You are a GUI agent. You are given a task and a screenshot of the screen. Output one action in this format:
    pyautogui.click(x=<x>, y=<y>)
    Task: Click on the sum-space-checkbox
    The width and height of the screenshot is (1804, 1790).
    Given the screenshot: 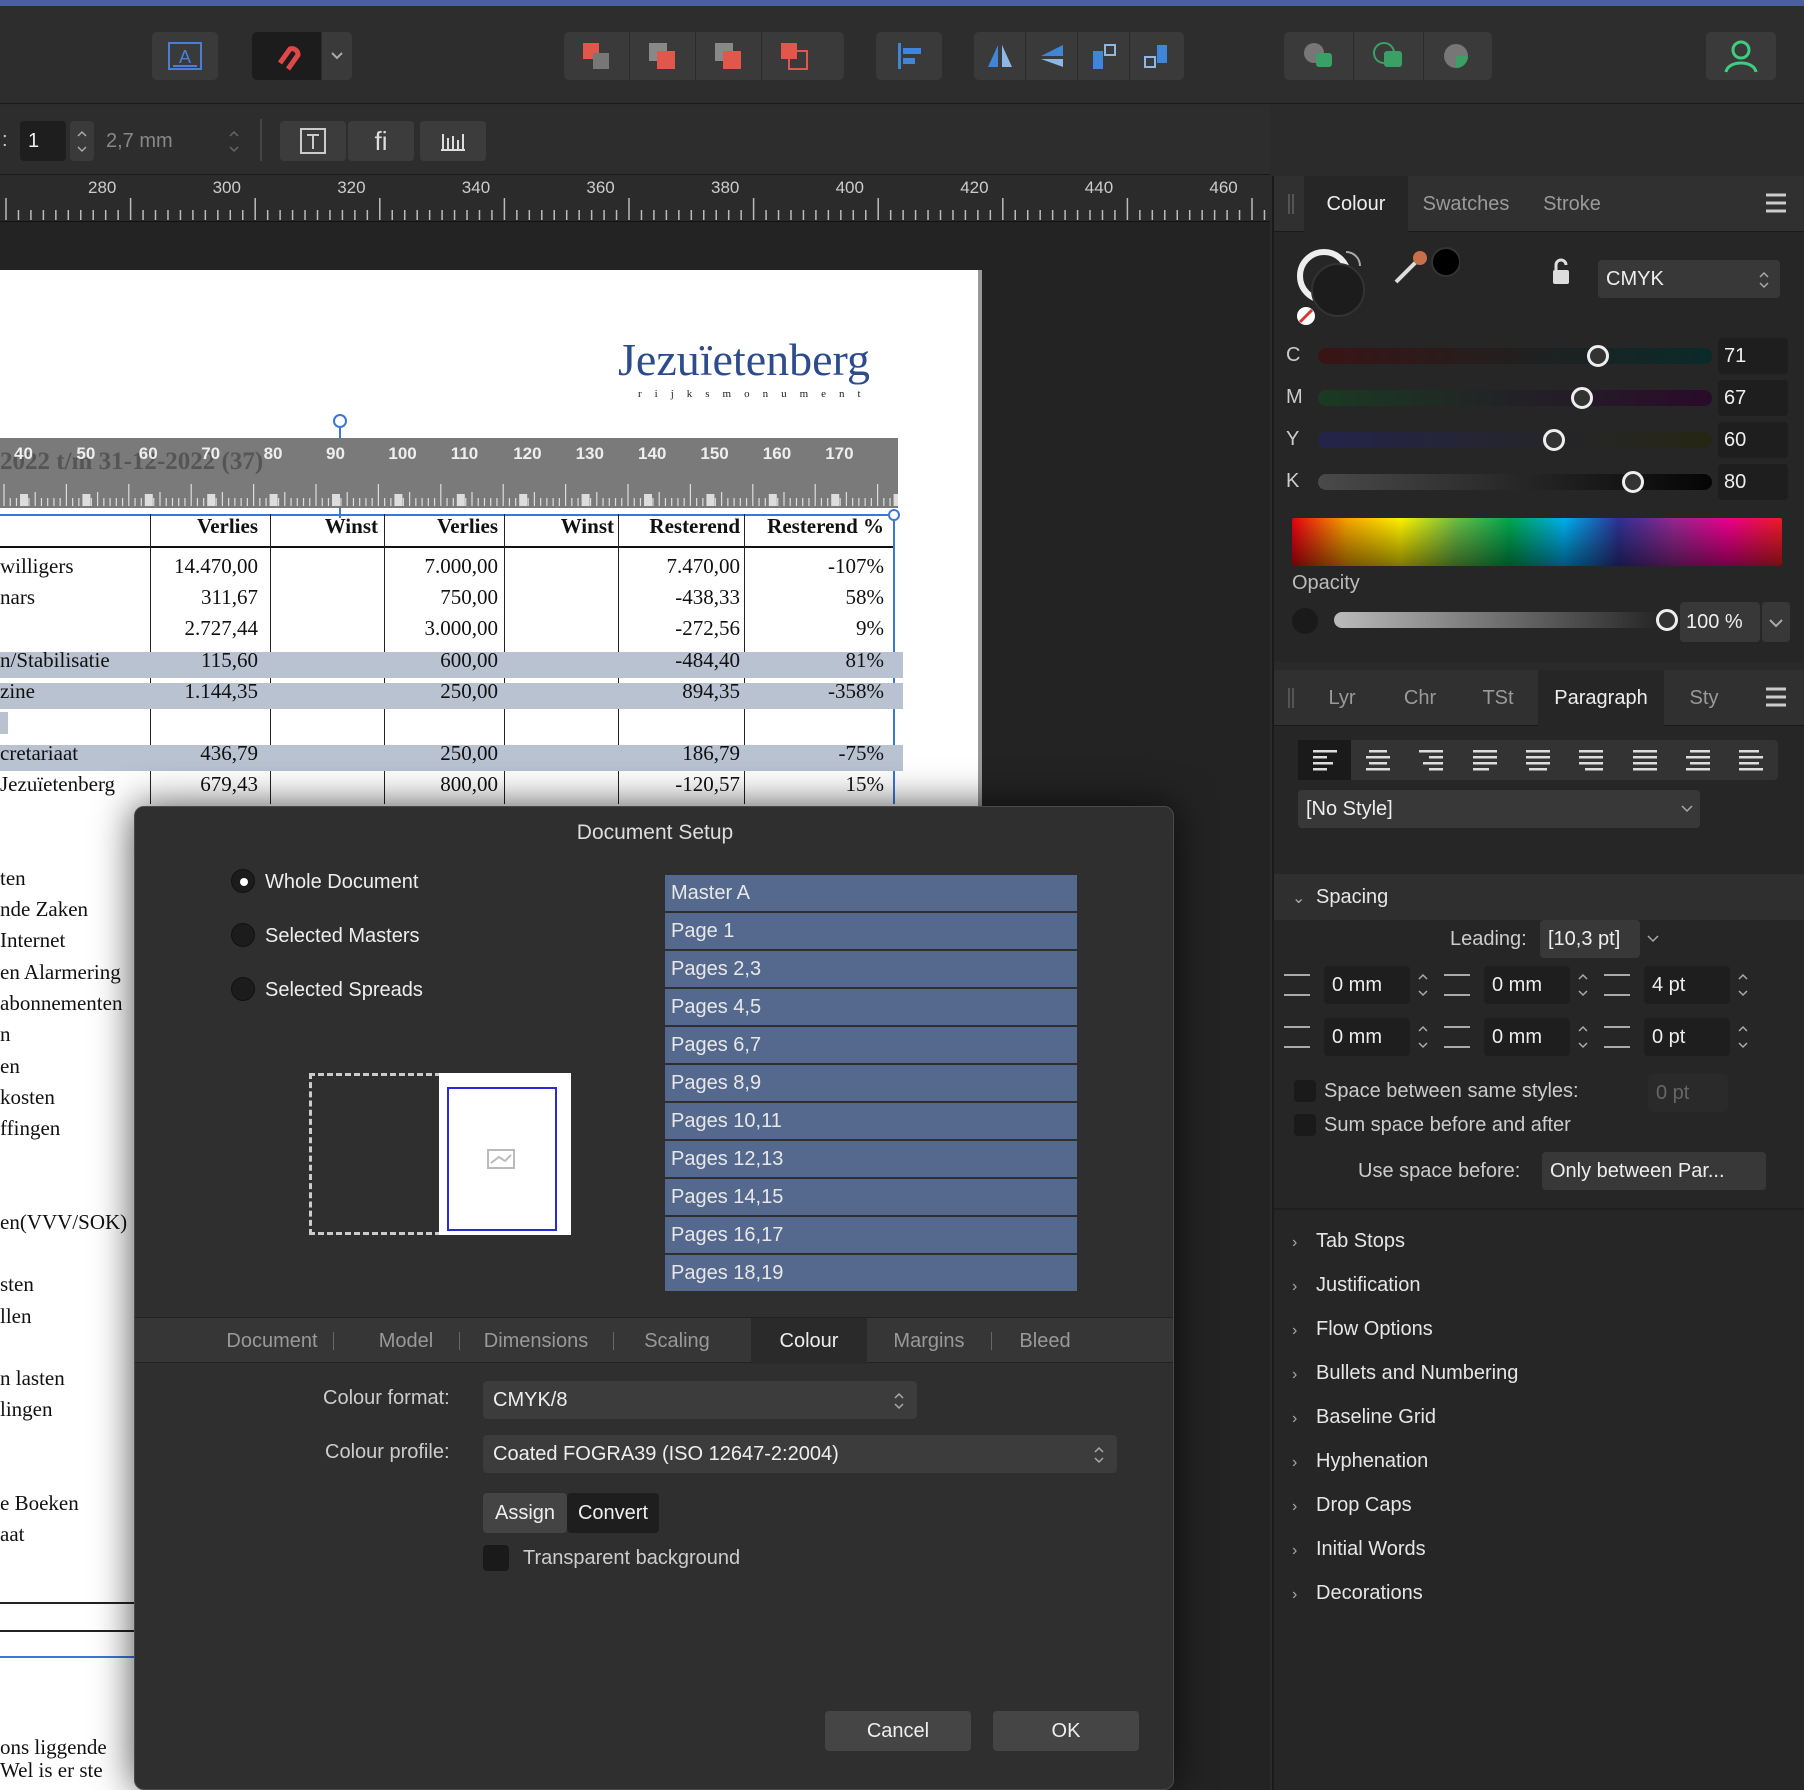 What is the action you would take?
    pyautogui.click(x=1305, y=1125)
    